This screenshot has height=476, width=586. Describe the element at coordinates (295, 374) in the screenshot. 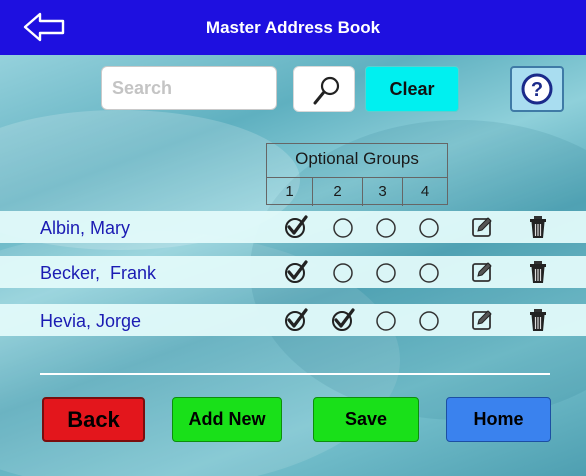

I see `divider` at that location.